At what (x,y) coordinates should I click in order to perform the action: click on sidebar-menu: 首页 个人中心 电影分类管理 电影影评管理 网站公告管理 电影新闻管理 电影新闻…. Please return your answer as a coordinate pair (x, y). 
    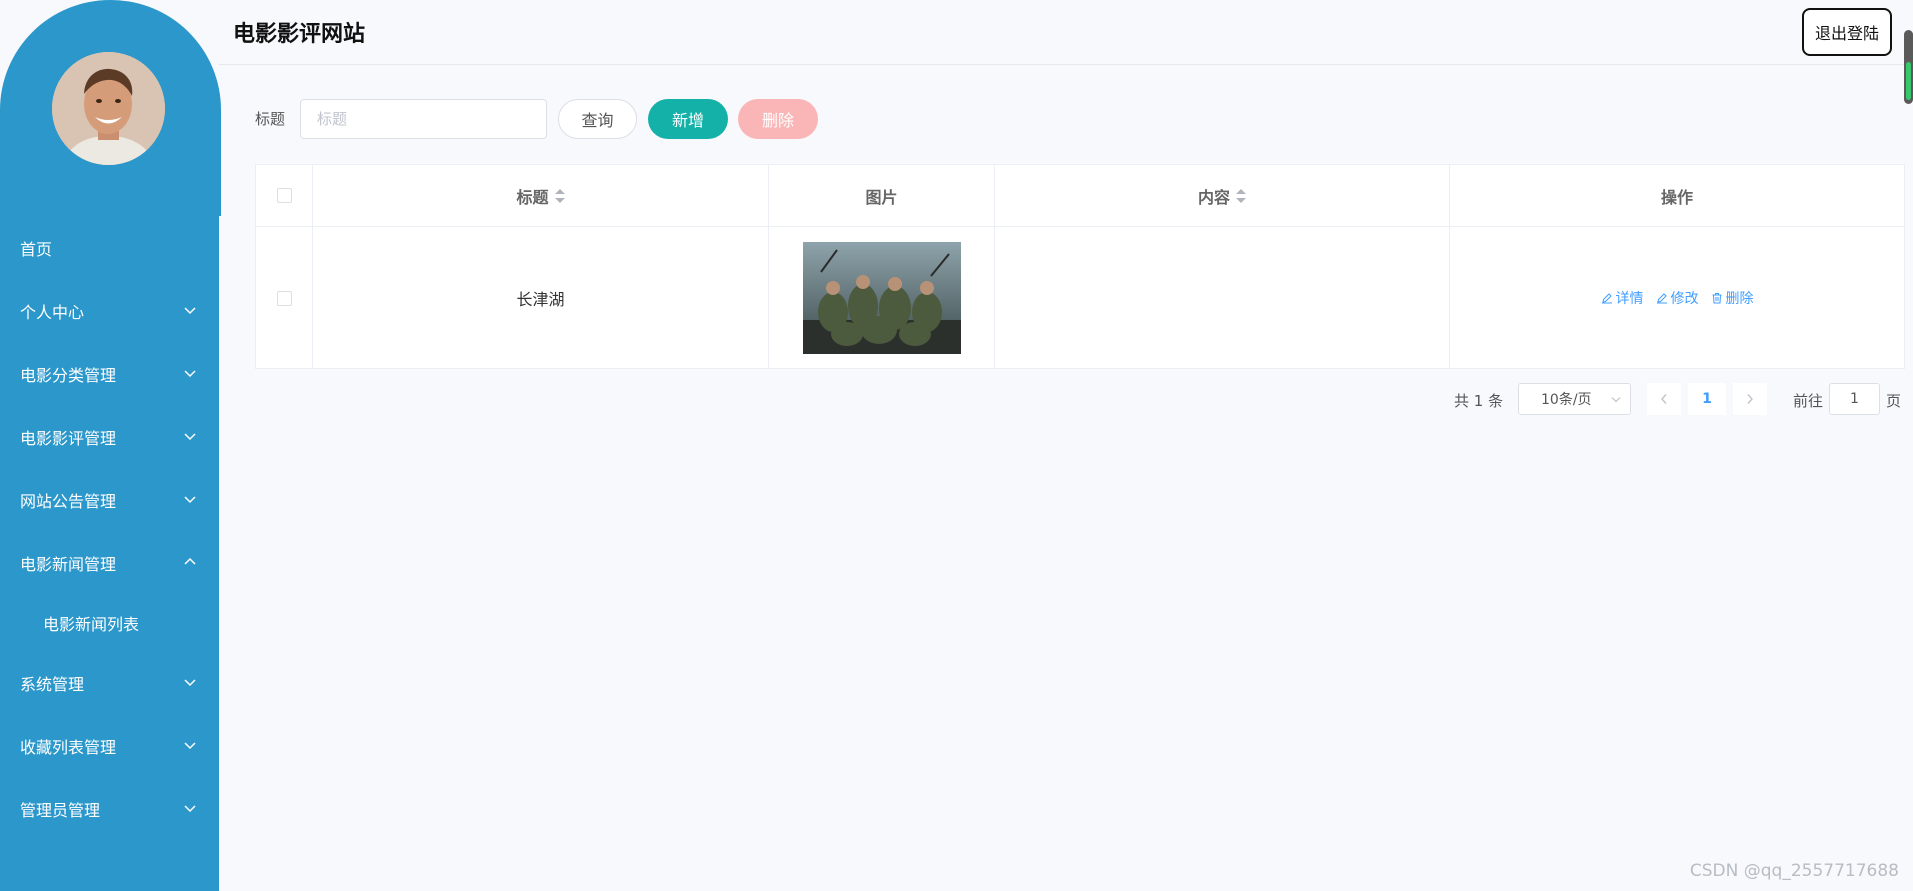
    Looking at the image, I should click on (109, 528).